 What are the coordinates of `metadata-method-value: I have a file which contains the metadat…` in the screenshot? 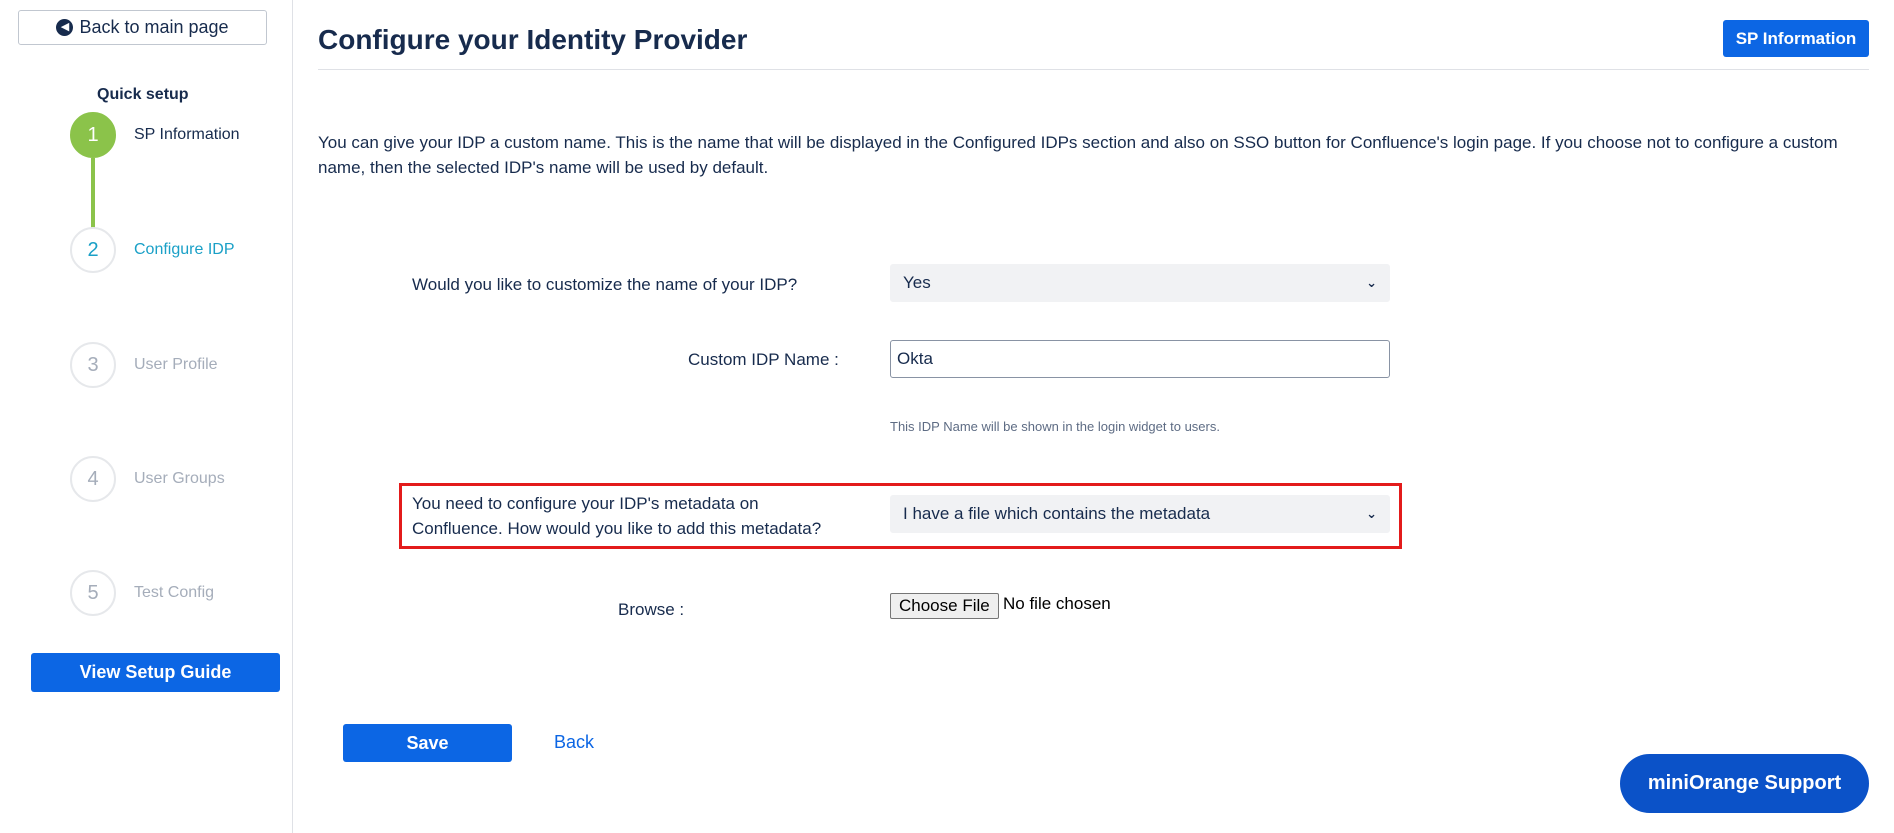 It's located at (1057, 513).